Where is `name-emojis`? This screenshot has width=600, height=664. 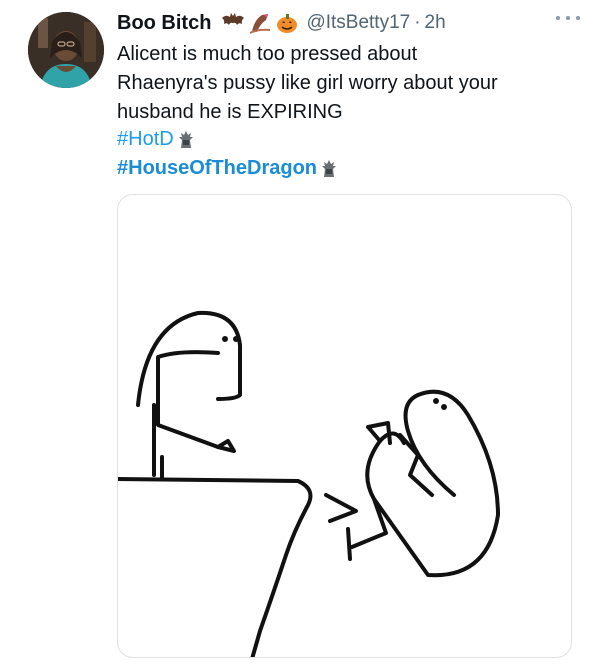
name-emojis is located at coordinates (260, 23).